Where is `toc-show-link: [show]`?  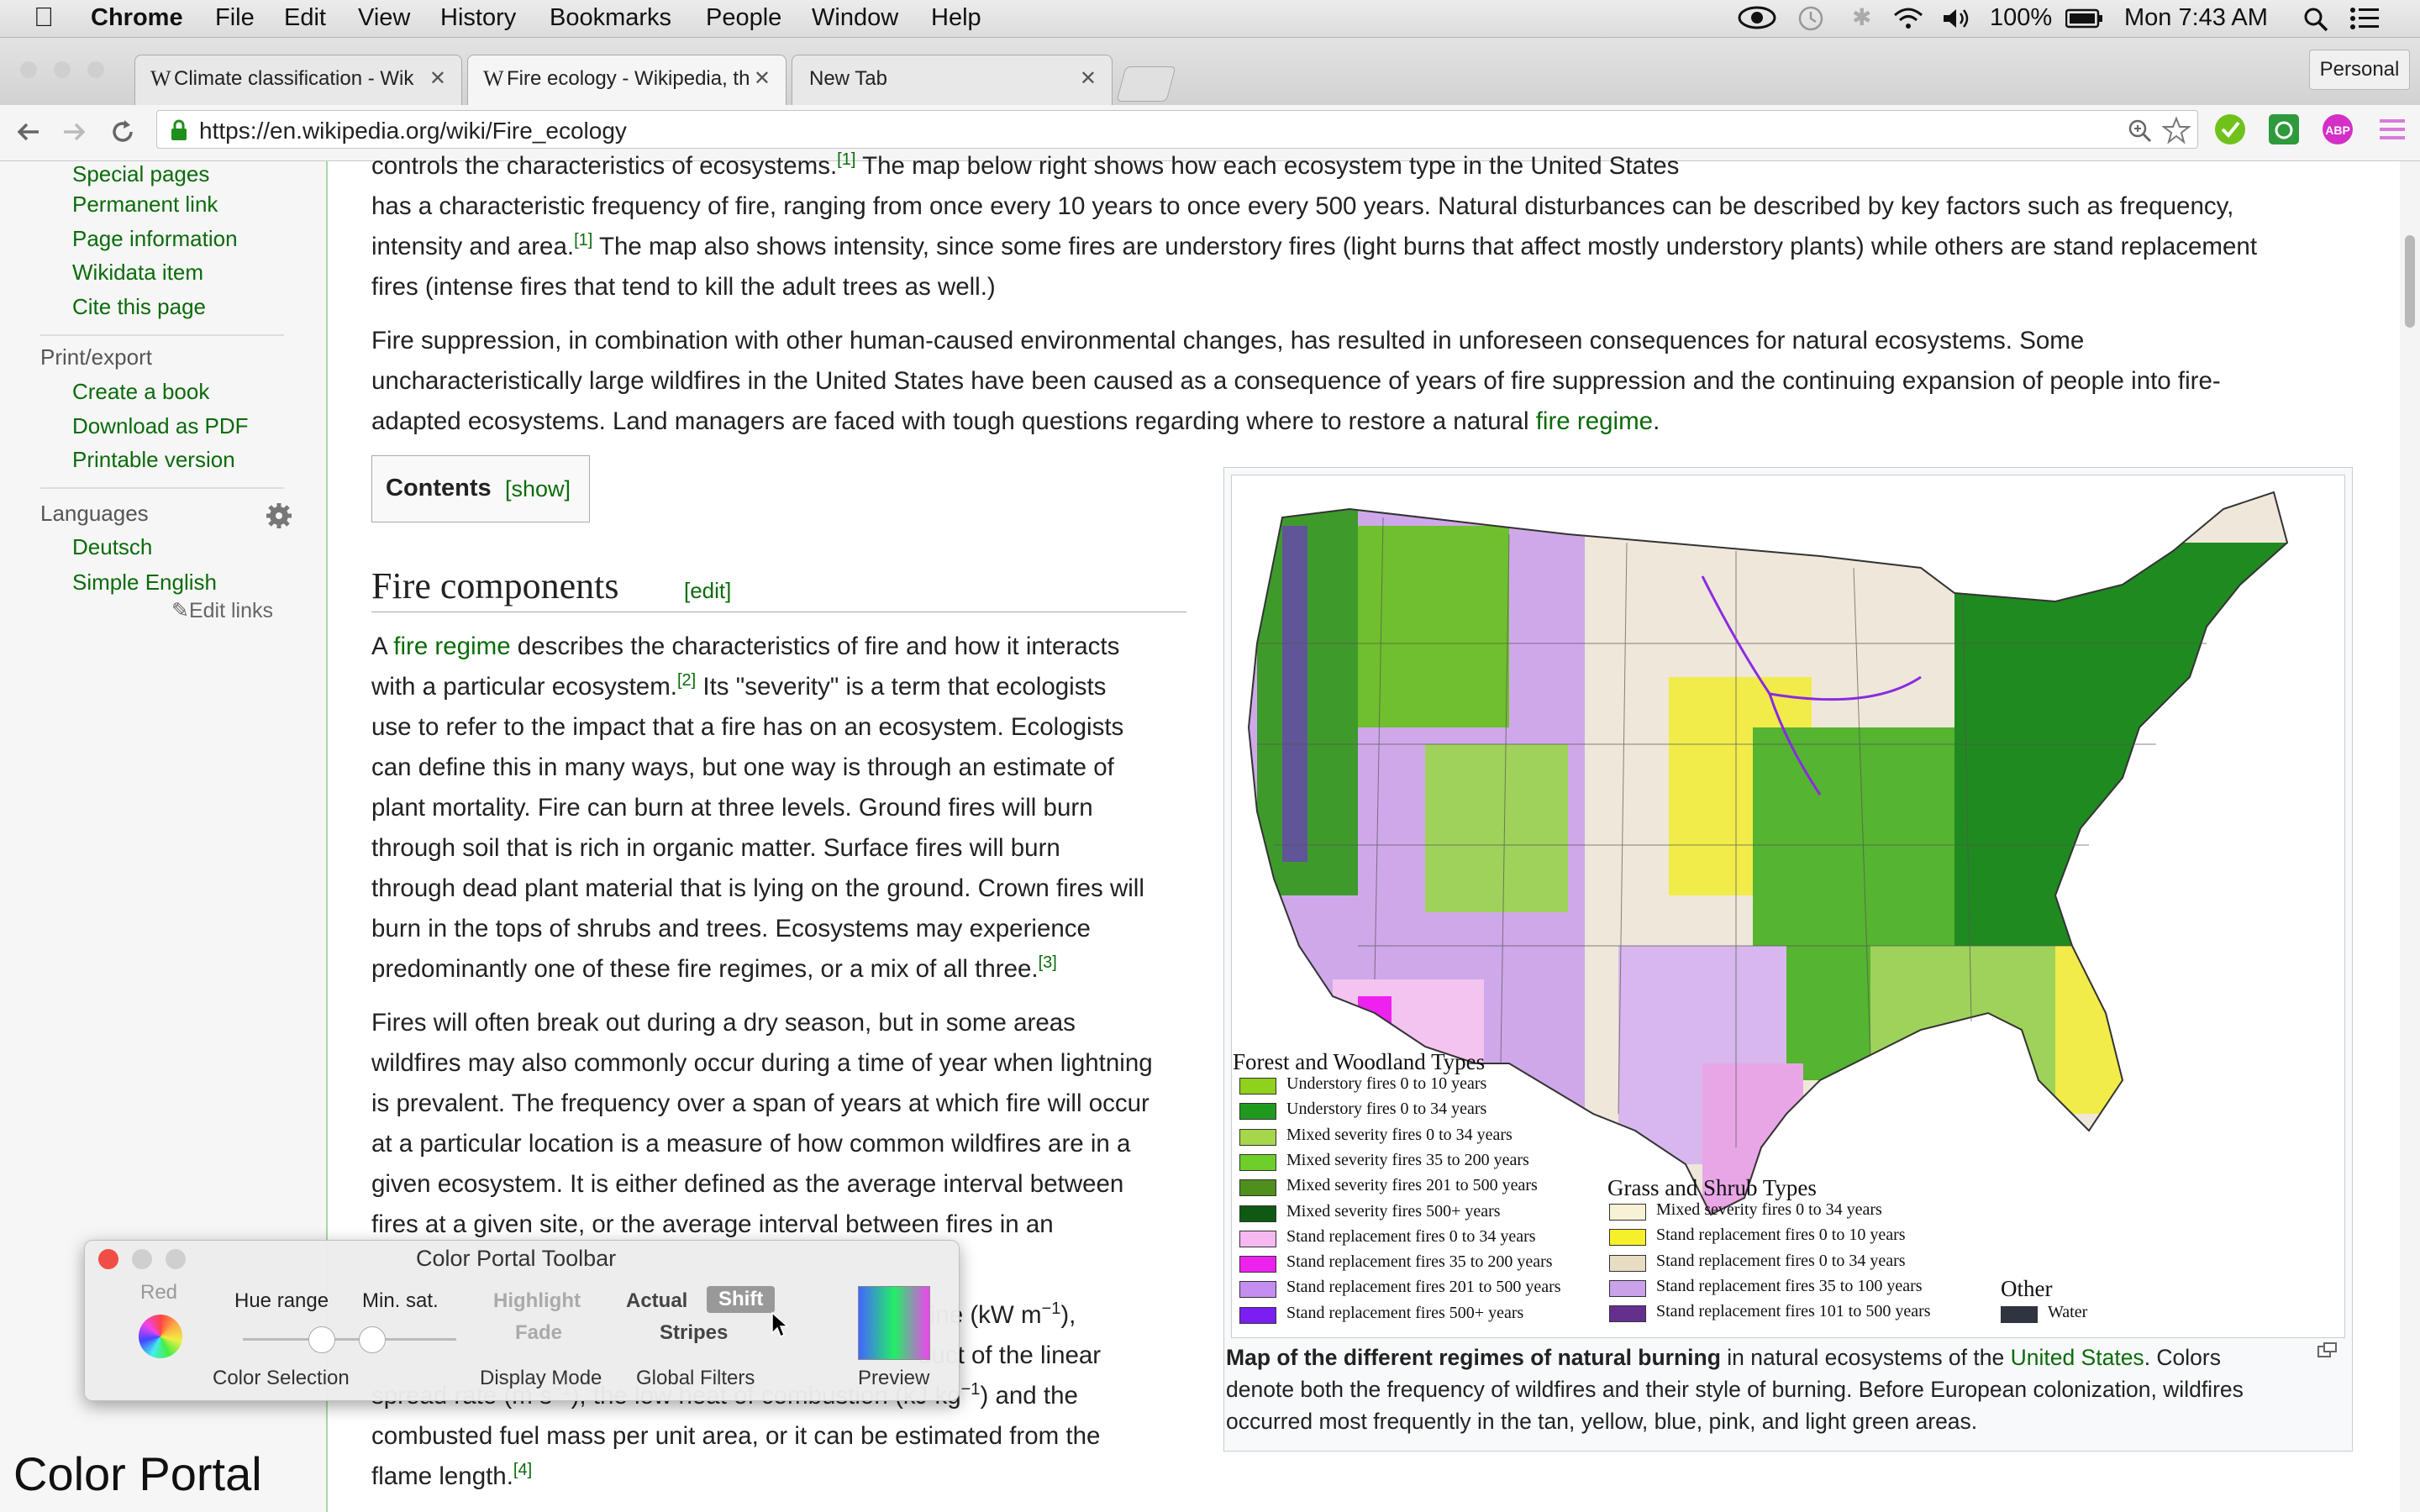
toc-show-link: [show] is located at coordinates (538, 489).